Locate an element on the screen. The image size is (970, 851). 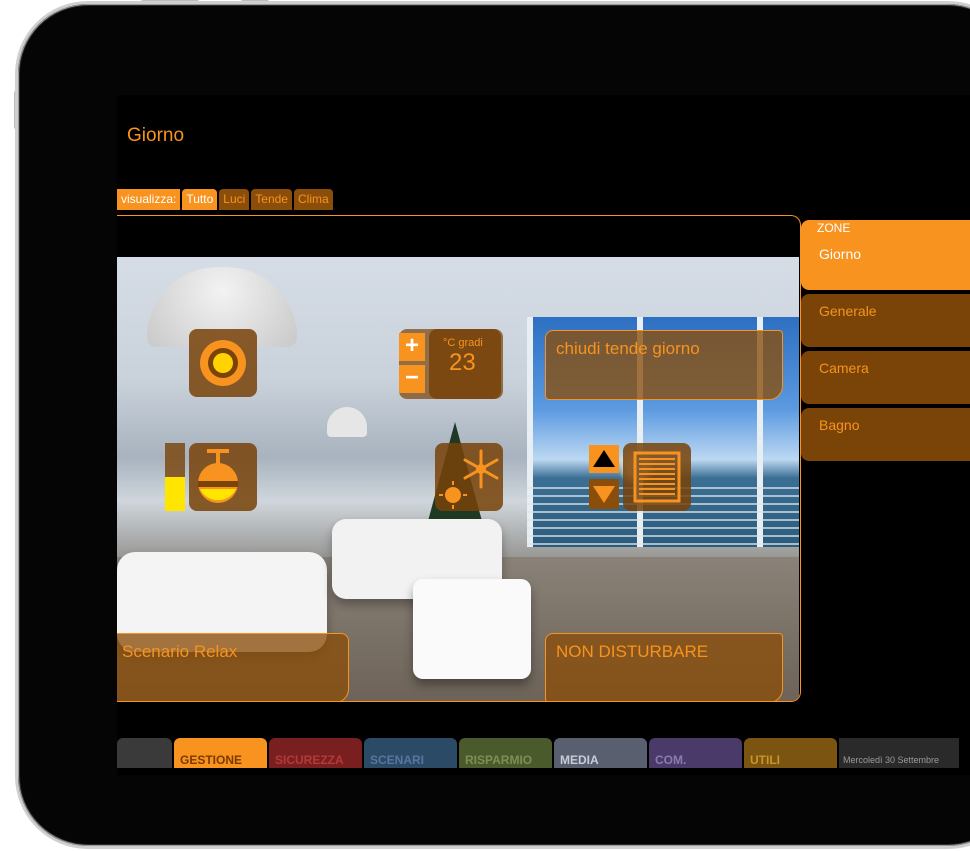
zone-item-generale: Generale is located at coordinates (885, 320).